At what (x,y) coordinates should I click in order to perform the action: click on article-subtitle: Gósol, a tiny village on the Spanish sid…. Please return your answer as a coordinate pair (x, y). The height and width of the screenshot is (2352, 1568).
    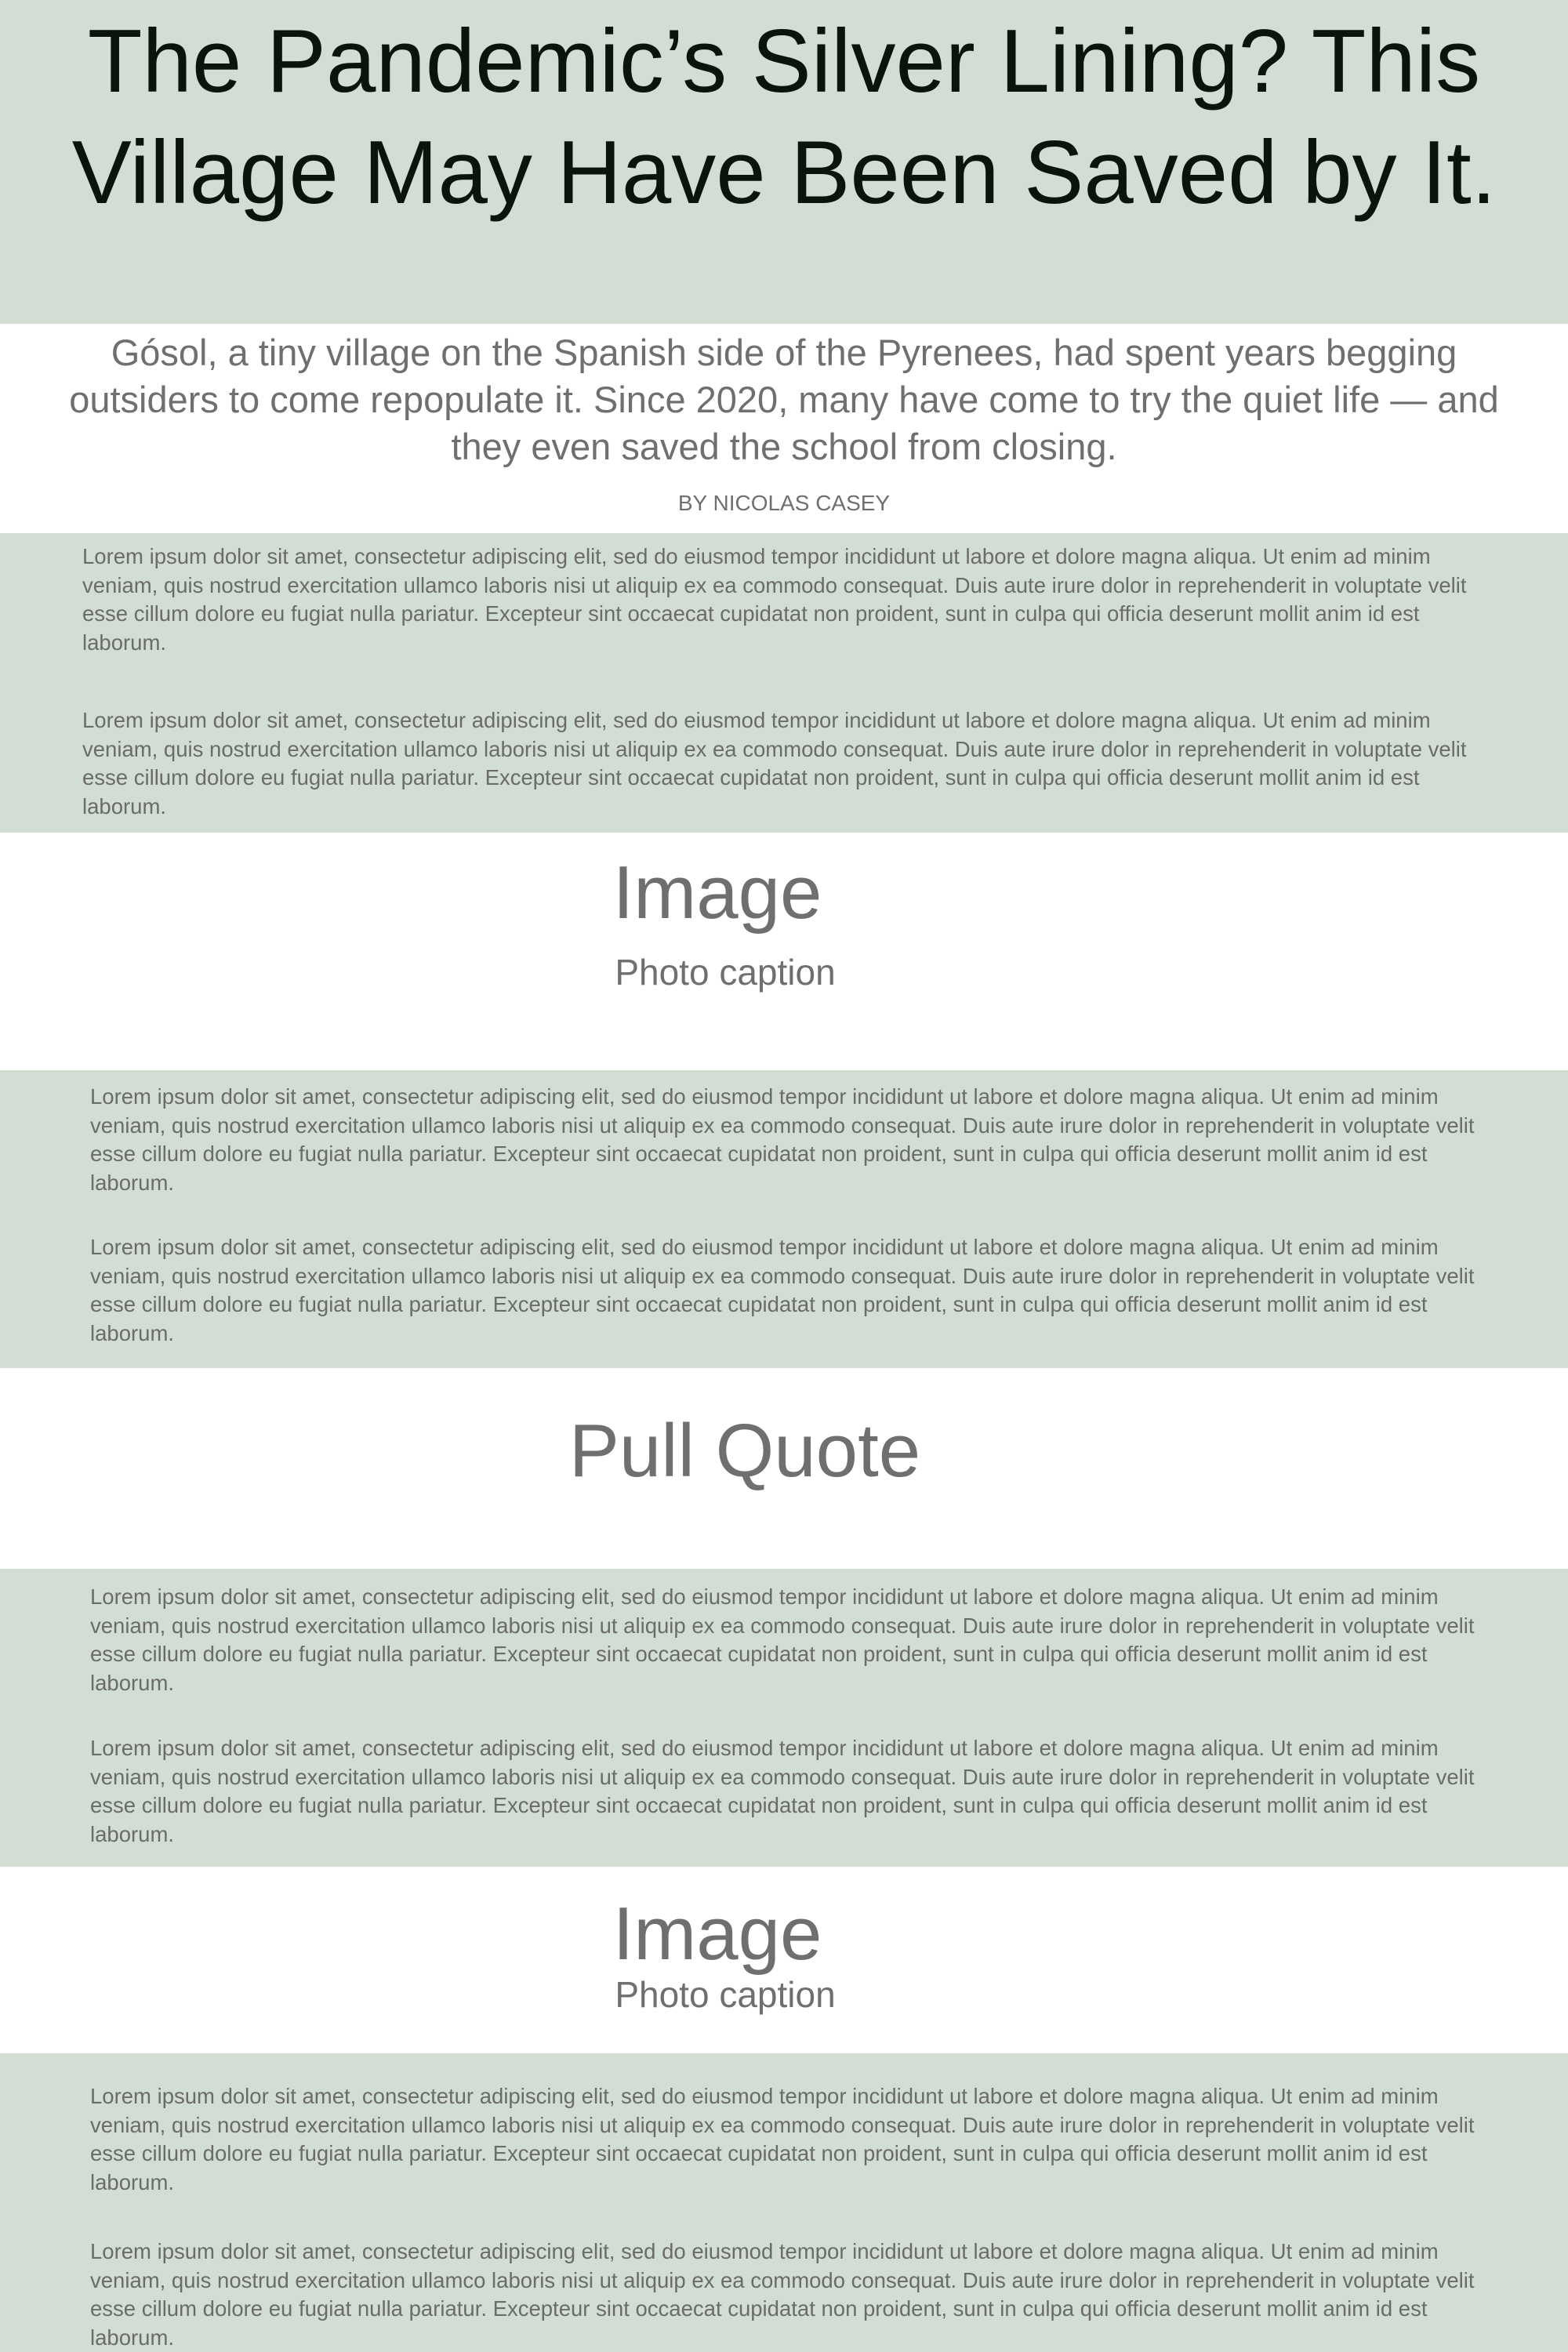
    Looking at the image, I should click on (784, 399).